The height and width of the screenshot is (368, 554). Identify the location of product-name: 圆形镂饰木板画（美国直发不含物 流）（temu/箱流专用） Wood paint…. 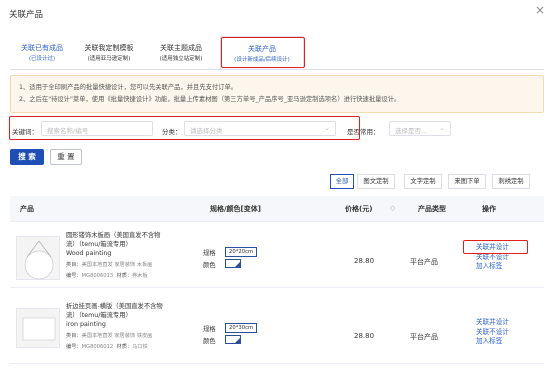
(128, 244).